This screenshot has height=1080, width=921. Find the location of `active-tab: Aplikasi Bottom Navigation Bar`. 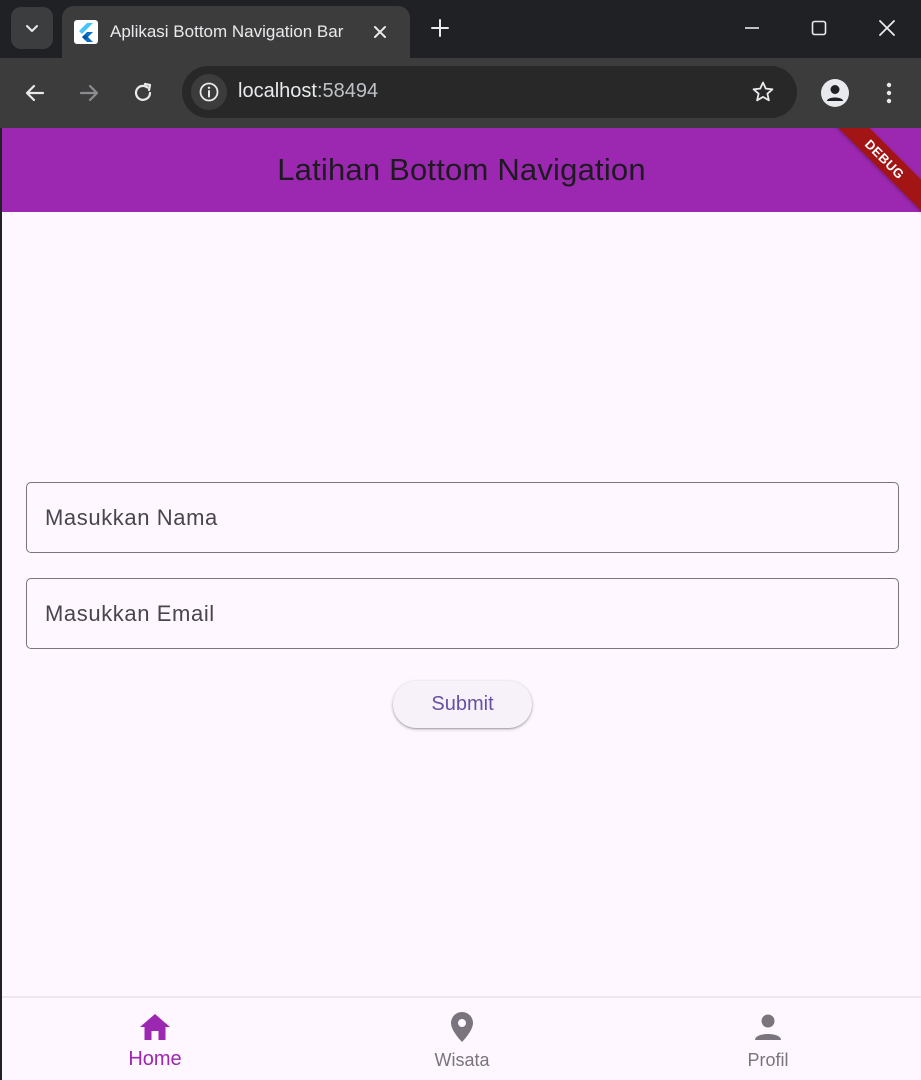

active-tab: Aplikasi Bottom Navigation Bar is located at coordinates (236, 32).